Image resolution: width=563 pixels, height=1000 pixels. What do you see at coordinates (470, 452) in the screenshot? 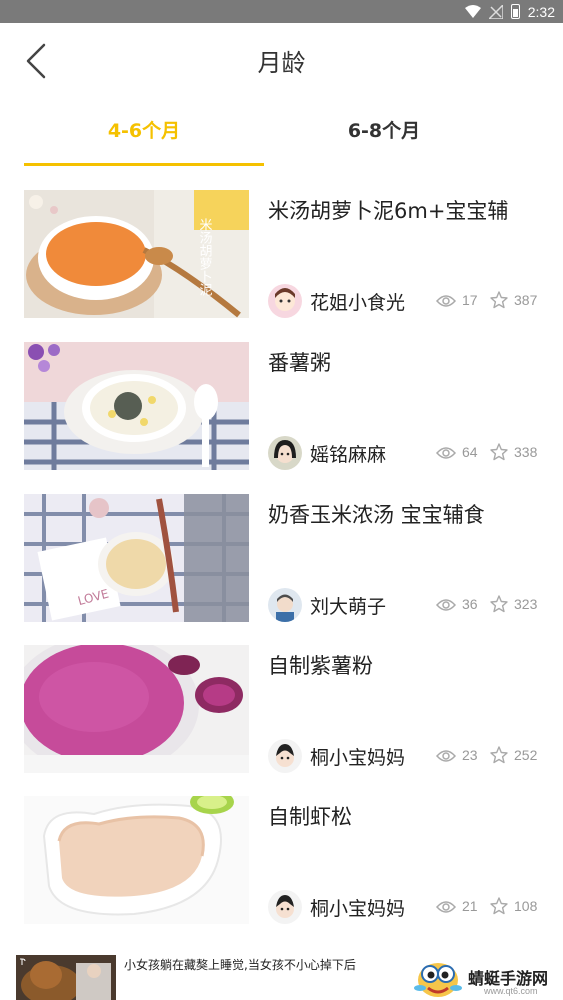
I see `view-count: 64` at bounding box center [470, 452].